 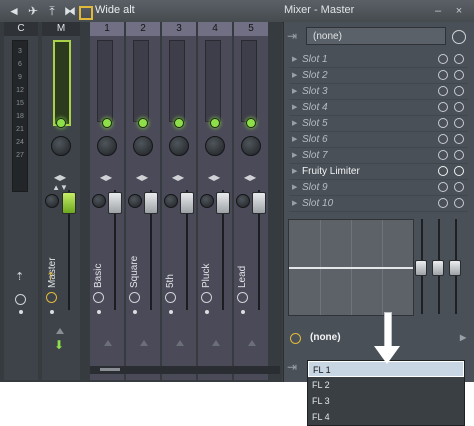 What do you see at coordinates (172, 258) in the screenshot?
I see `strip-name: 5th` at bounding box center [172, 258].